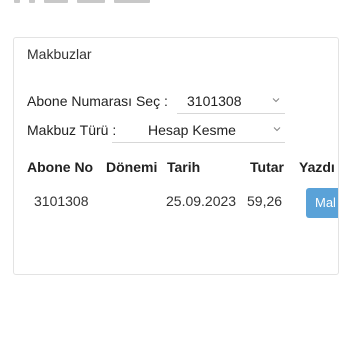 This screenshot has height=350, width=350. Describe the element at coordinates (325, 202) in the screenshot. I see `print-receipt-button-label: Mal` at that location.